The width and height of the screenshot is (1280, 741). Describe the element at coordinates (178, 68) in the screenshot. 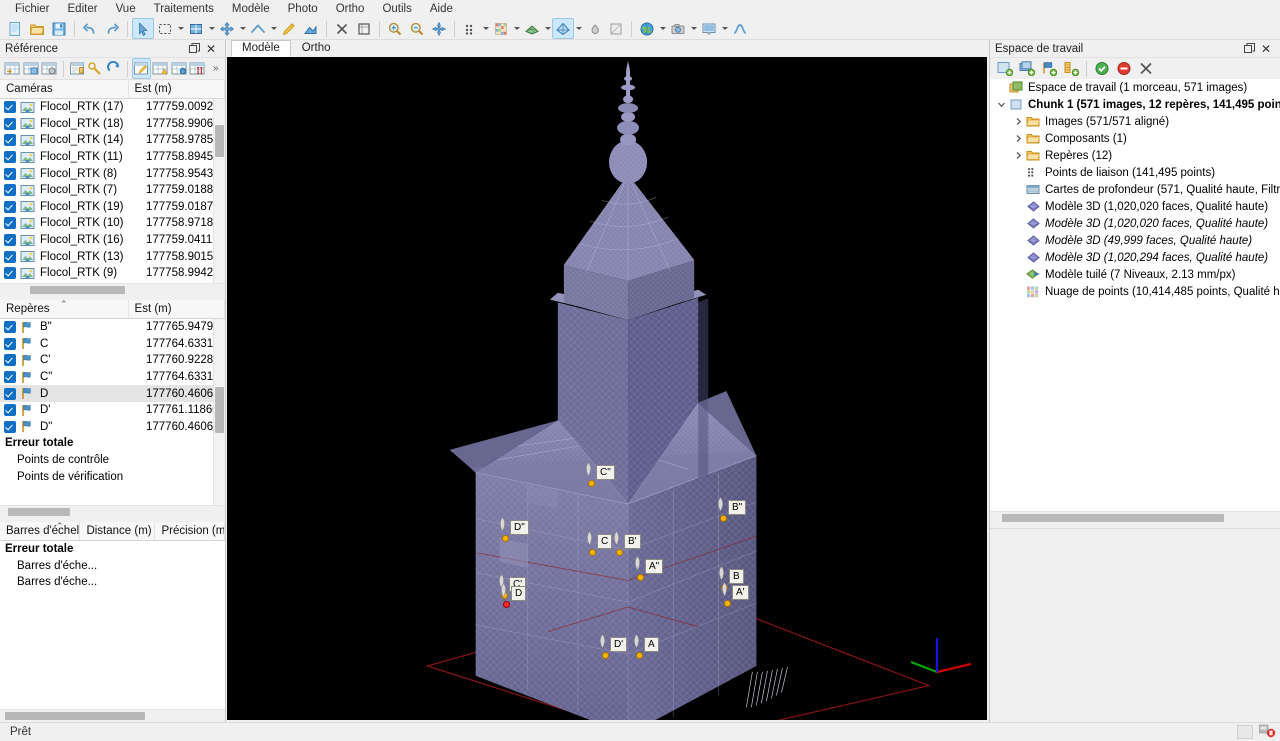

I see `view-estimated-icon: i` at that location.